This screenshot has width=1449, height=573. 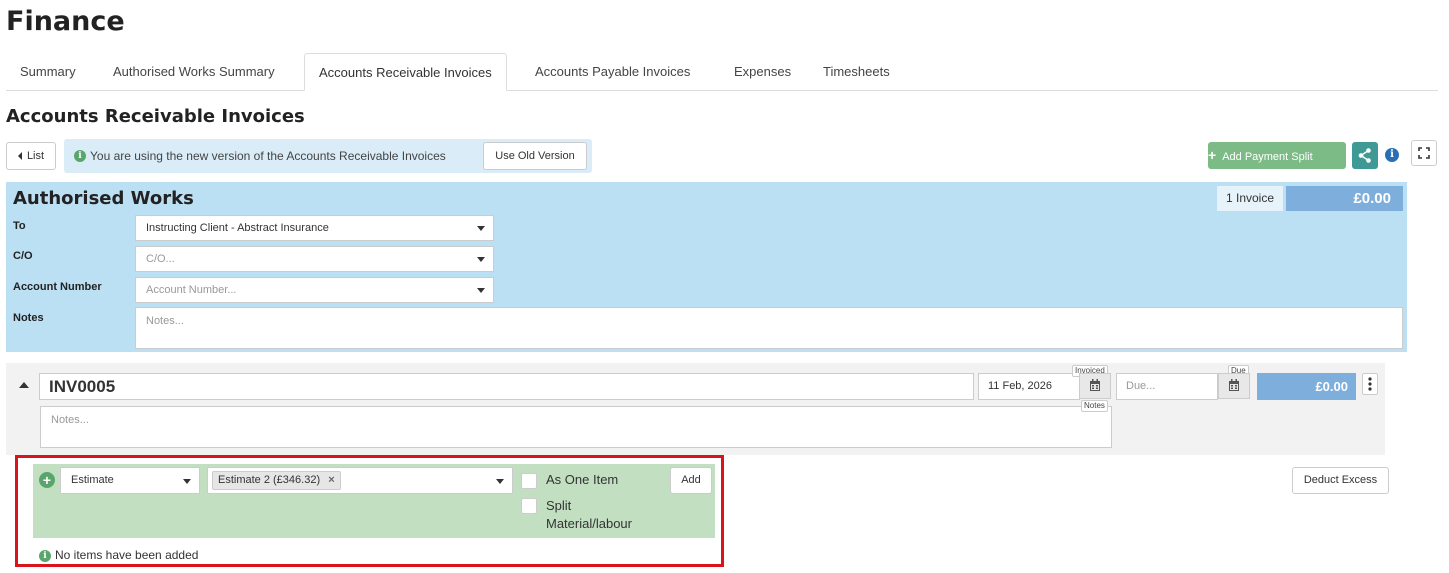 What do you see at coordinates (47, 480) in the screenshot?
I see `add-circle-icon: +` at bounding box center [47, 480].